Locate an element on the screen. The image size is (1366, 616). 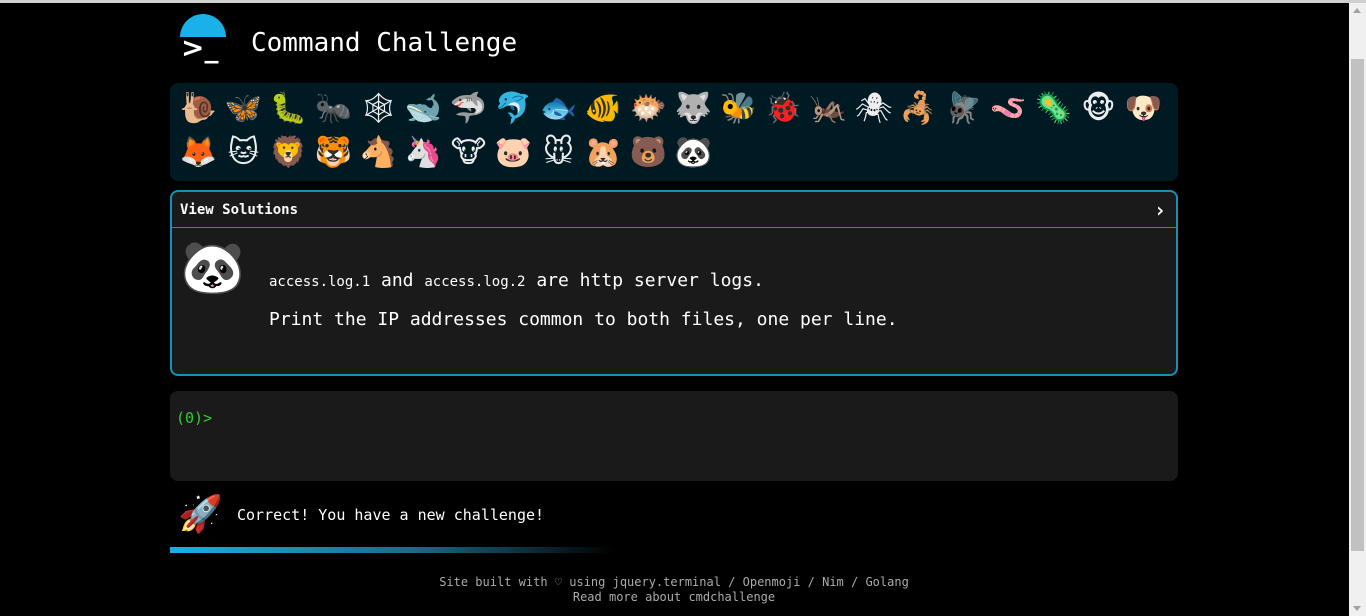
wolf-icon: 🐺 is located at coordinates (694, 109).